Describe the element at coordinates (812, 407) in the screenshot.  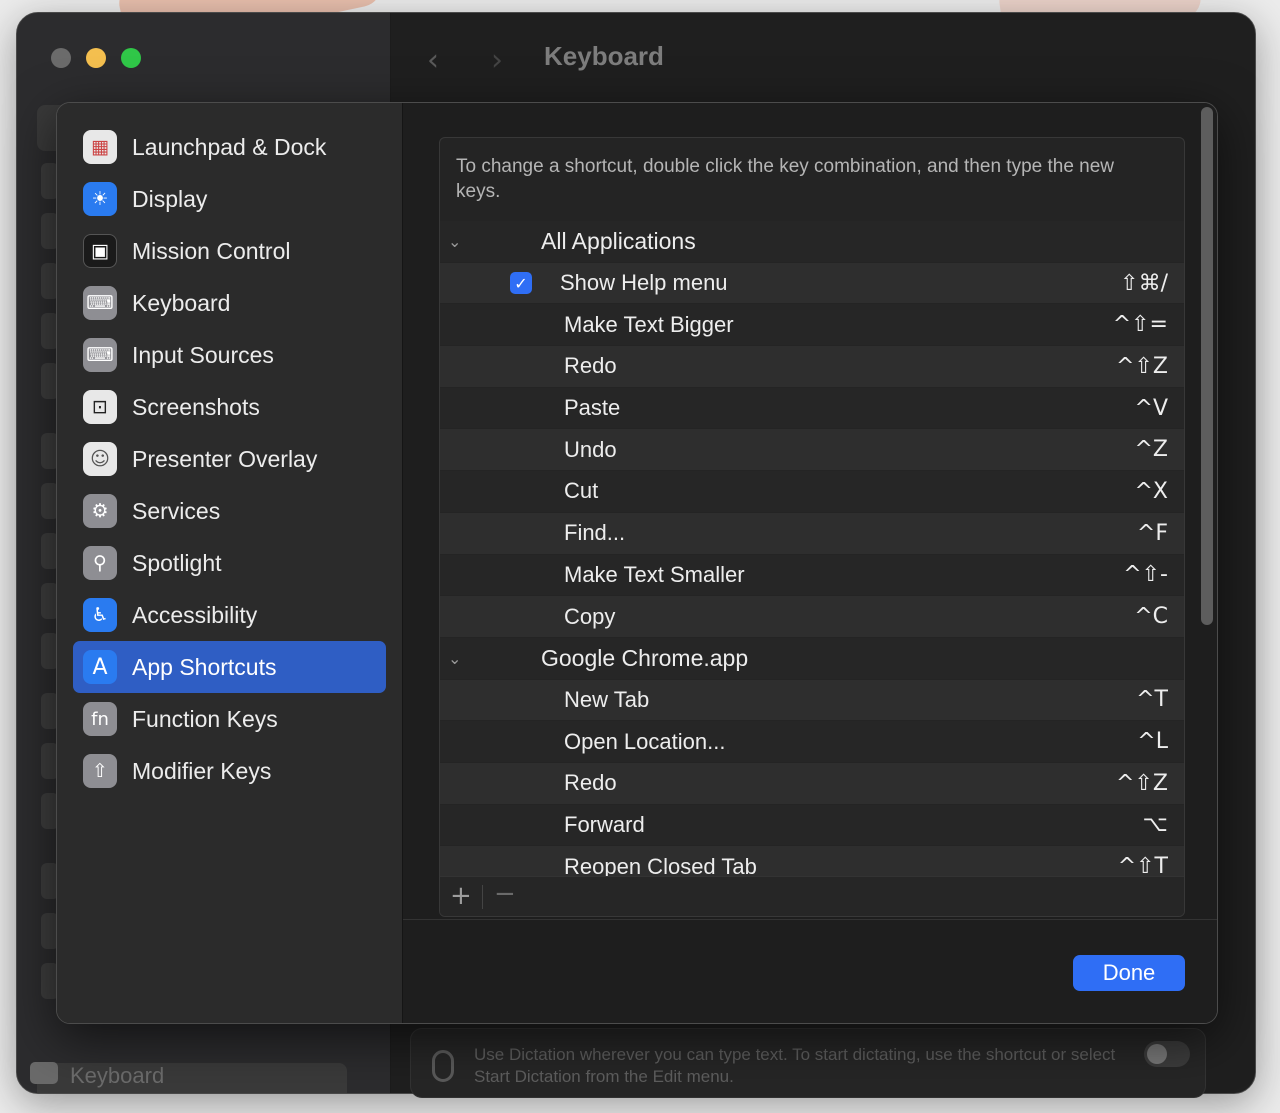
I see `shortcut-row: Paste ^V` at that location.